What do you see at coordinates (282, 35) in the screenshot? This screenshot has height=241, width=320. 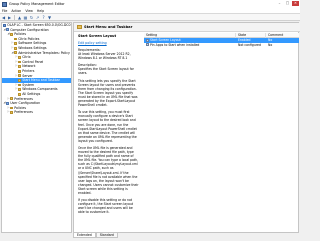 I see `column-comment: Comment` at bounding box center [282, 35].